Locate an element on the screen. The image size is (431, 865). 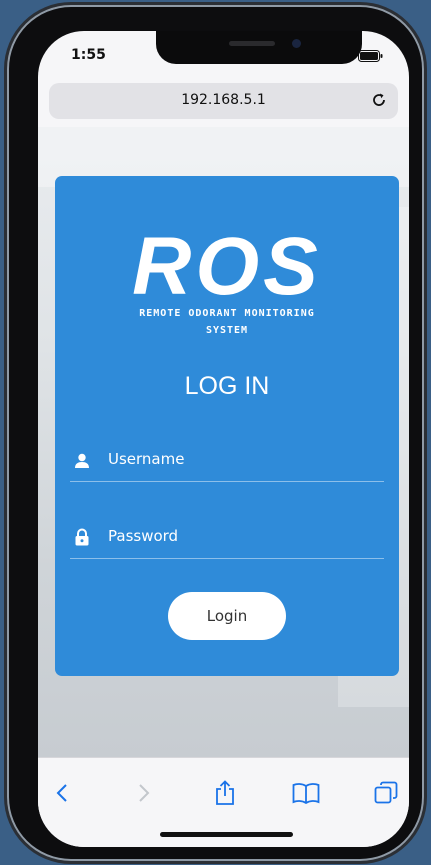
logo-subtitle: REMOTE ODORANT MONITORING is located at coordinates (227, 313).